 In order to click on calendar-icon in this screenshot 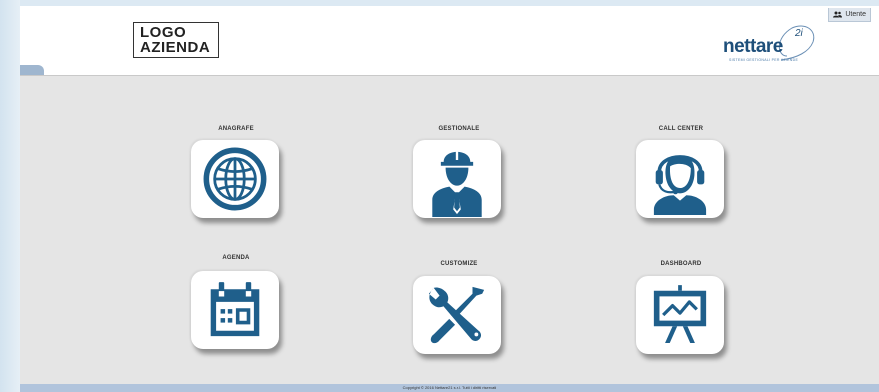, I will do `click(235, 309)`.